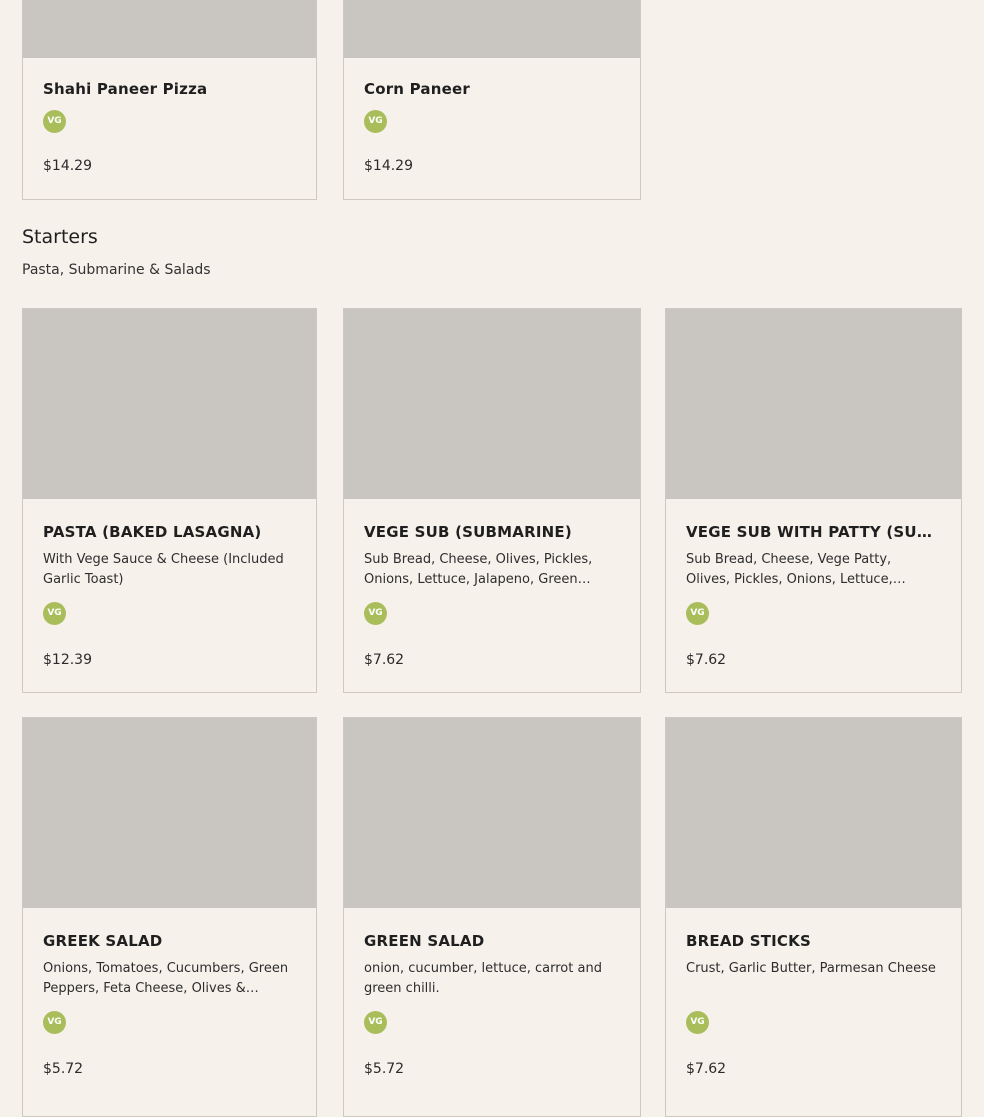 The height and width of the screenshot is (1117, 984). I want to click on item-name: GREEK SALAD, so click(103, 941).